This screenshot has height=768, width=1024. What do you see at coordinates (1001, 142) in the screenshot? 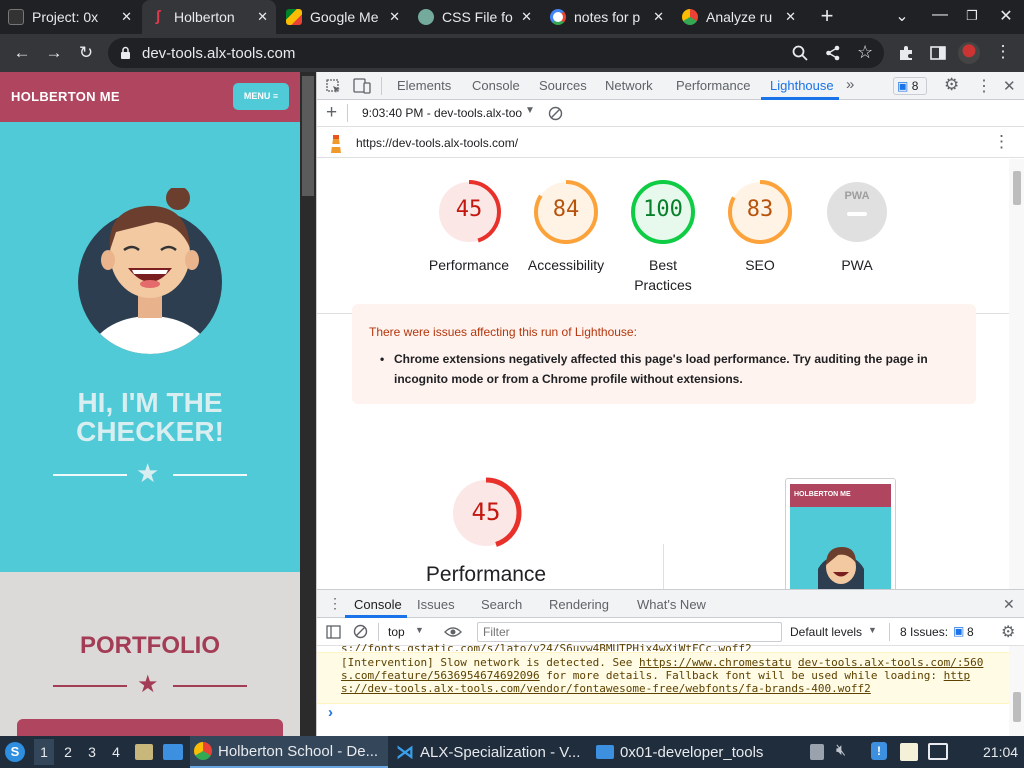
I see `report-menu-icon: ⋮` at bounding box center [1001, 142].